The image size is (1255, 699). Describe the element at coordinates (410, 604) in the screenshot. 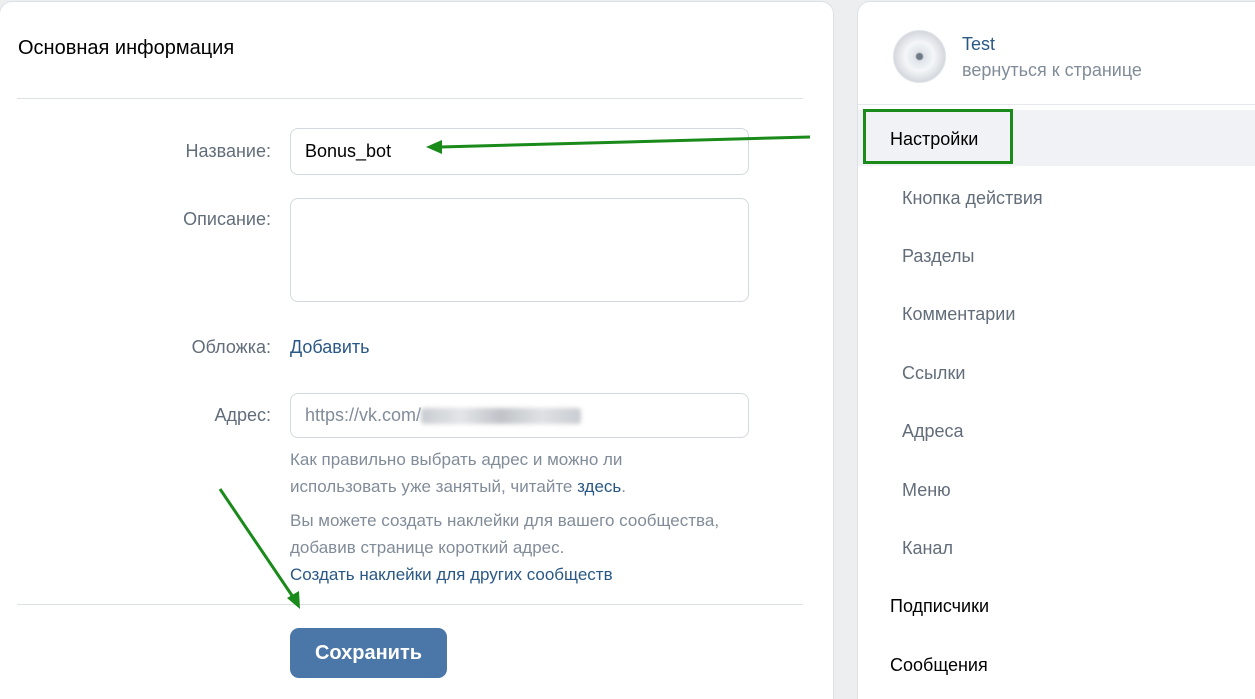

I see `divider-bottom` at that location.